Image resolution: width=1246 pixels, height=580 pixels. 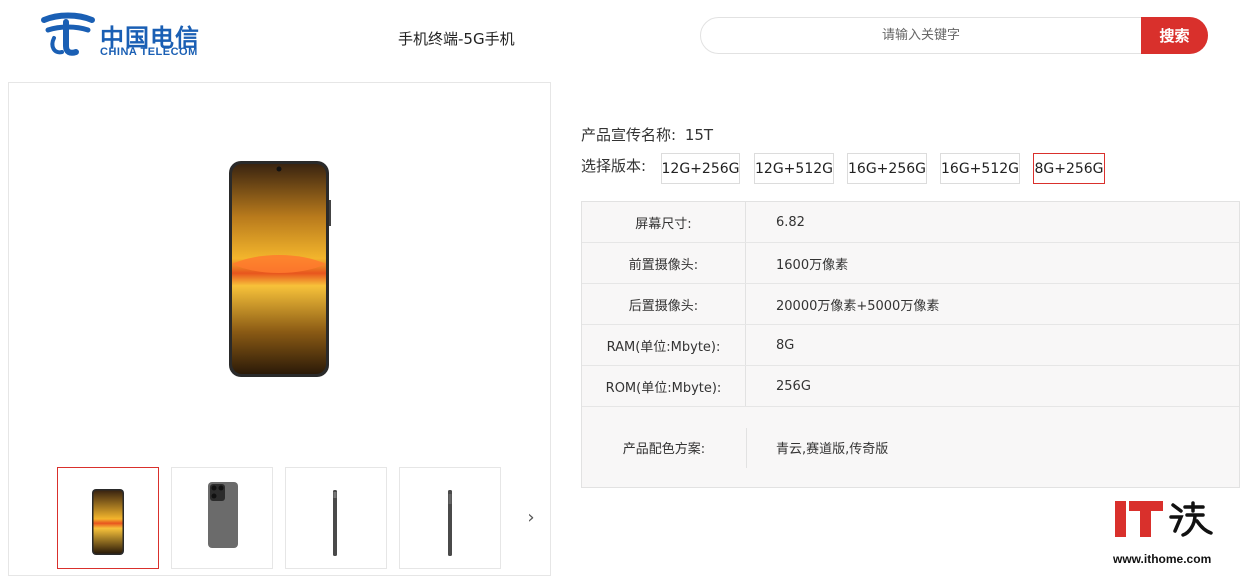 I want to click on version-option-12g-512g: 12G+512G, so click(x=794, y=168).